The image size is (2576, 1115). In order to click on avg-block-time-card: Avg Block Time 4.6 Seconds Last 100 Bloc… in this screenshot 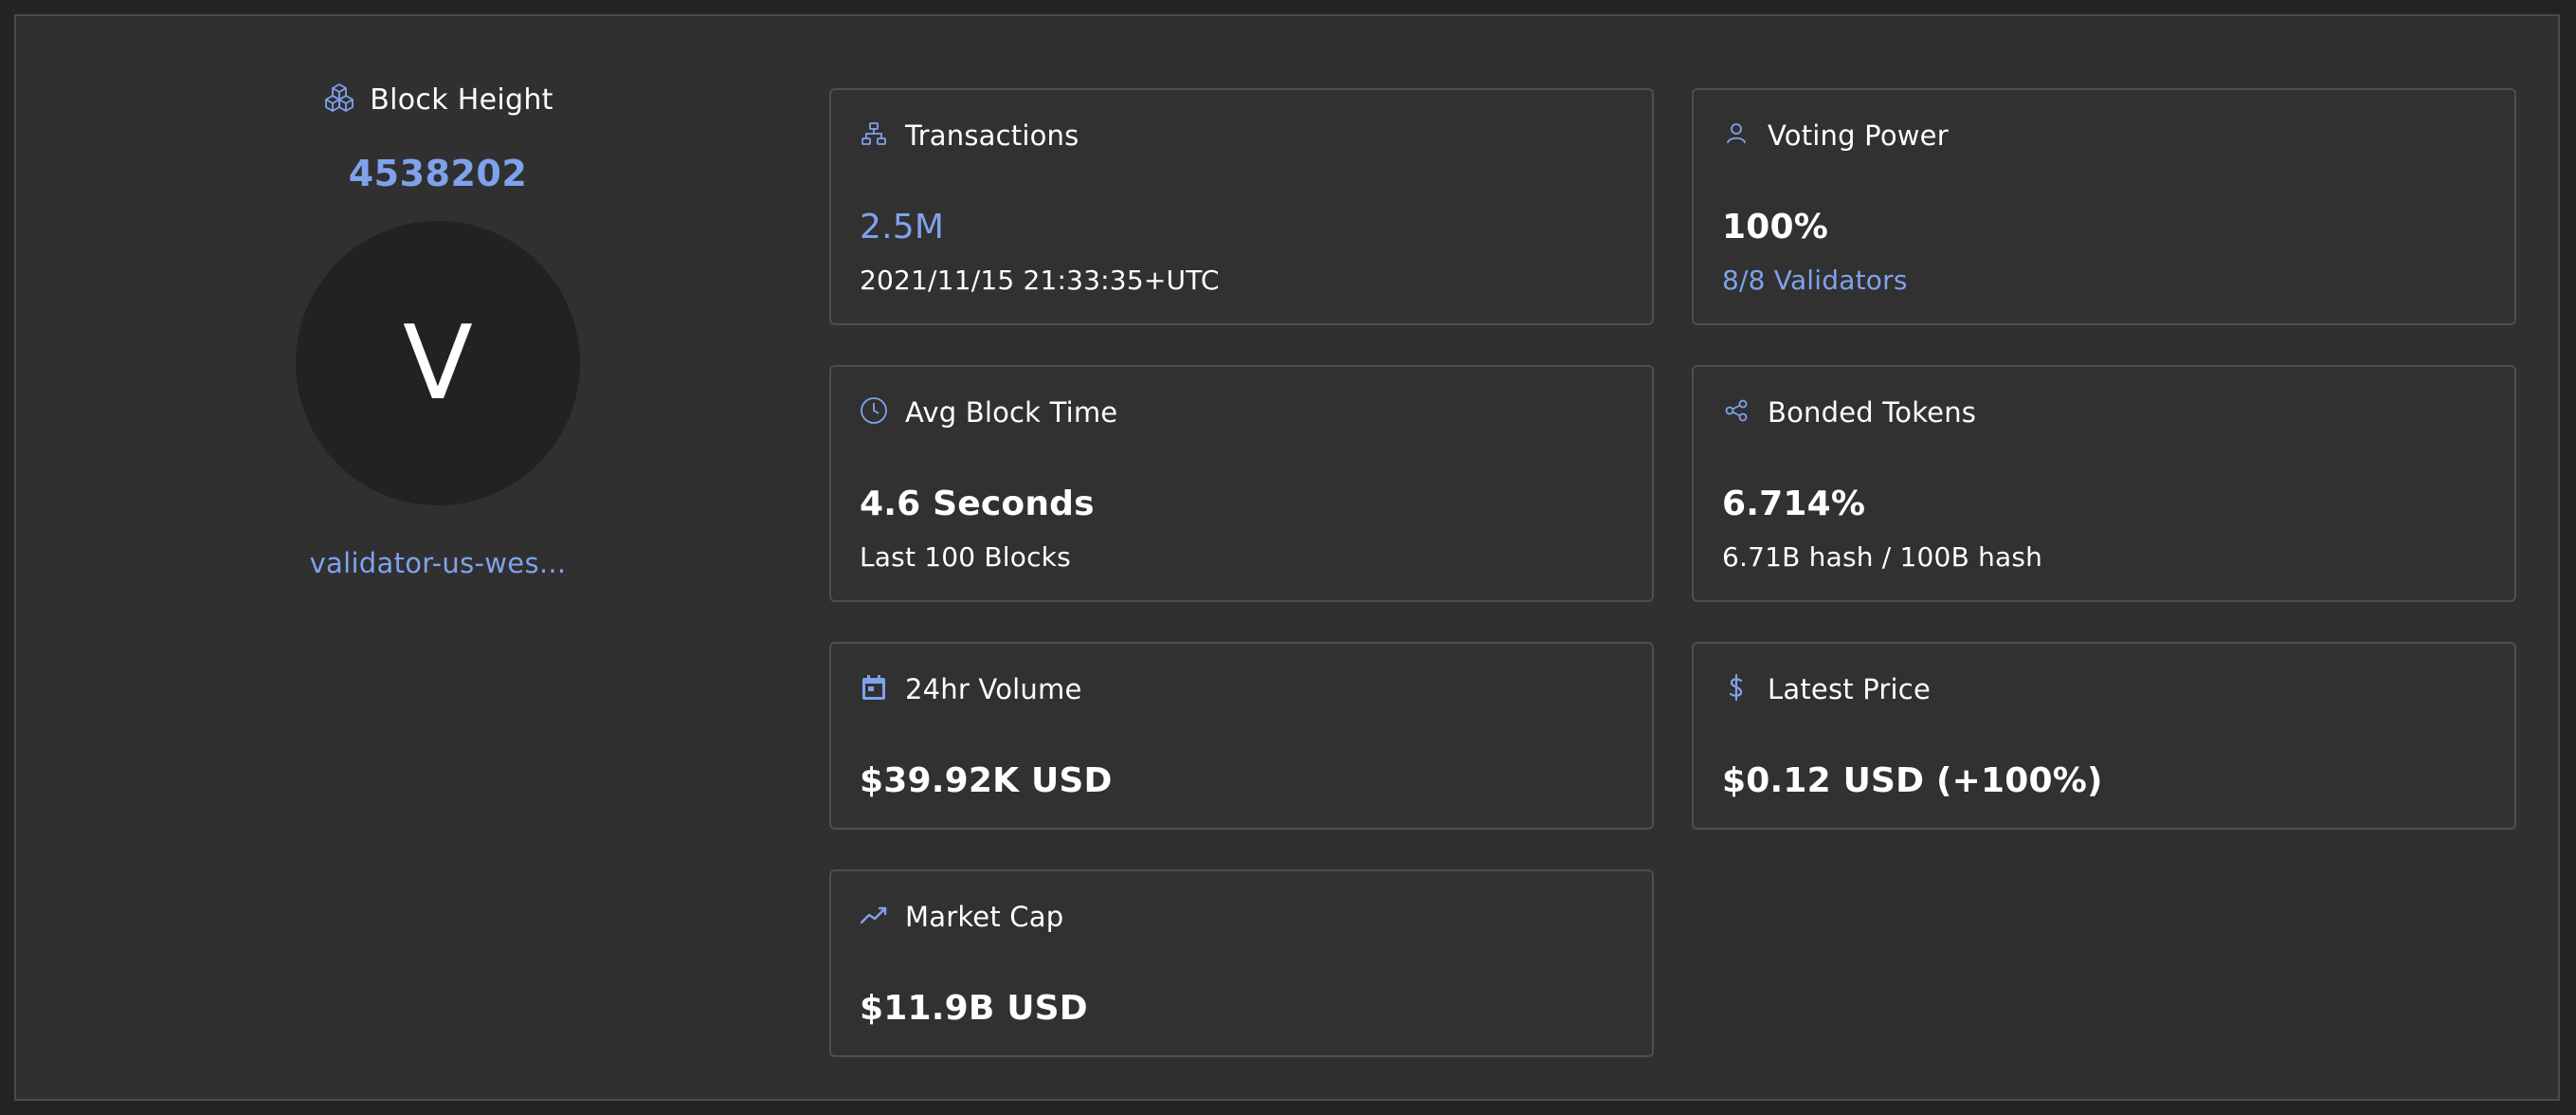, I will do `click(1241, 483)`.